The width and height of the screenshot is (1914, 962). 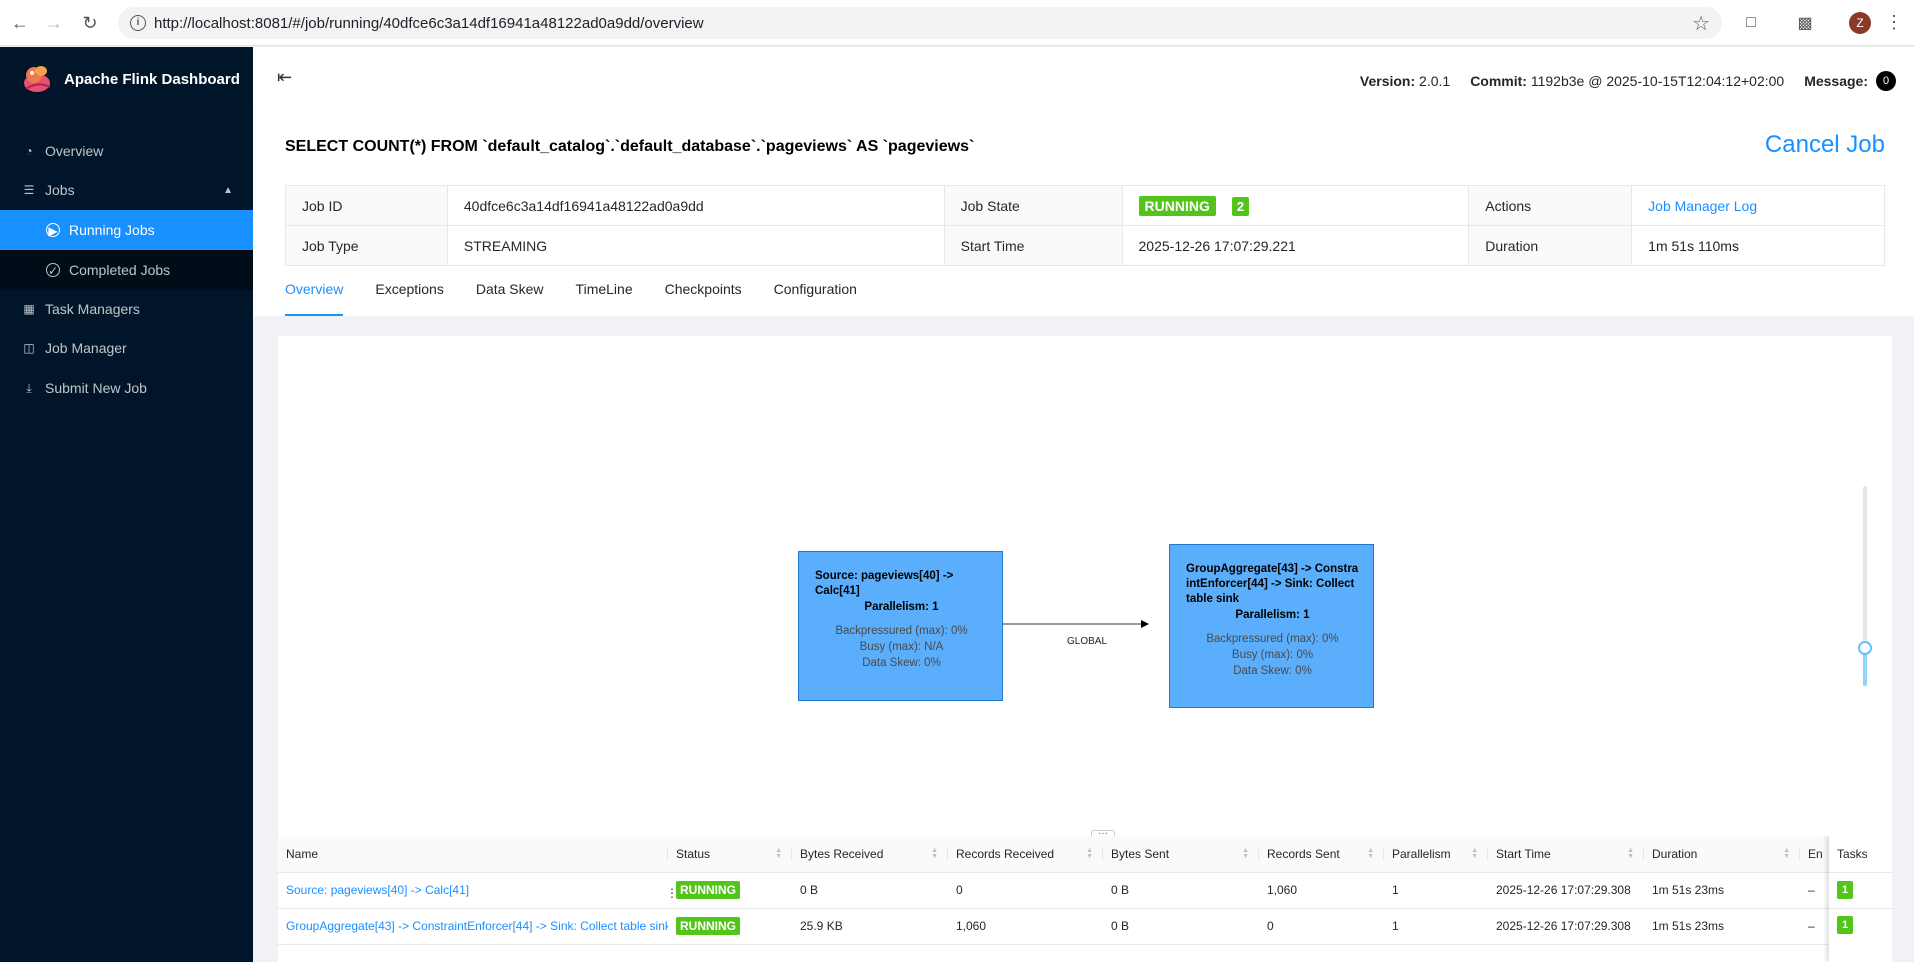 What do you see at coordinates (152, 79) in the screenshot?
I see `sidebar-title: Apache Flink Dashboard` at bounding box center [152, 79].